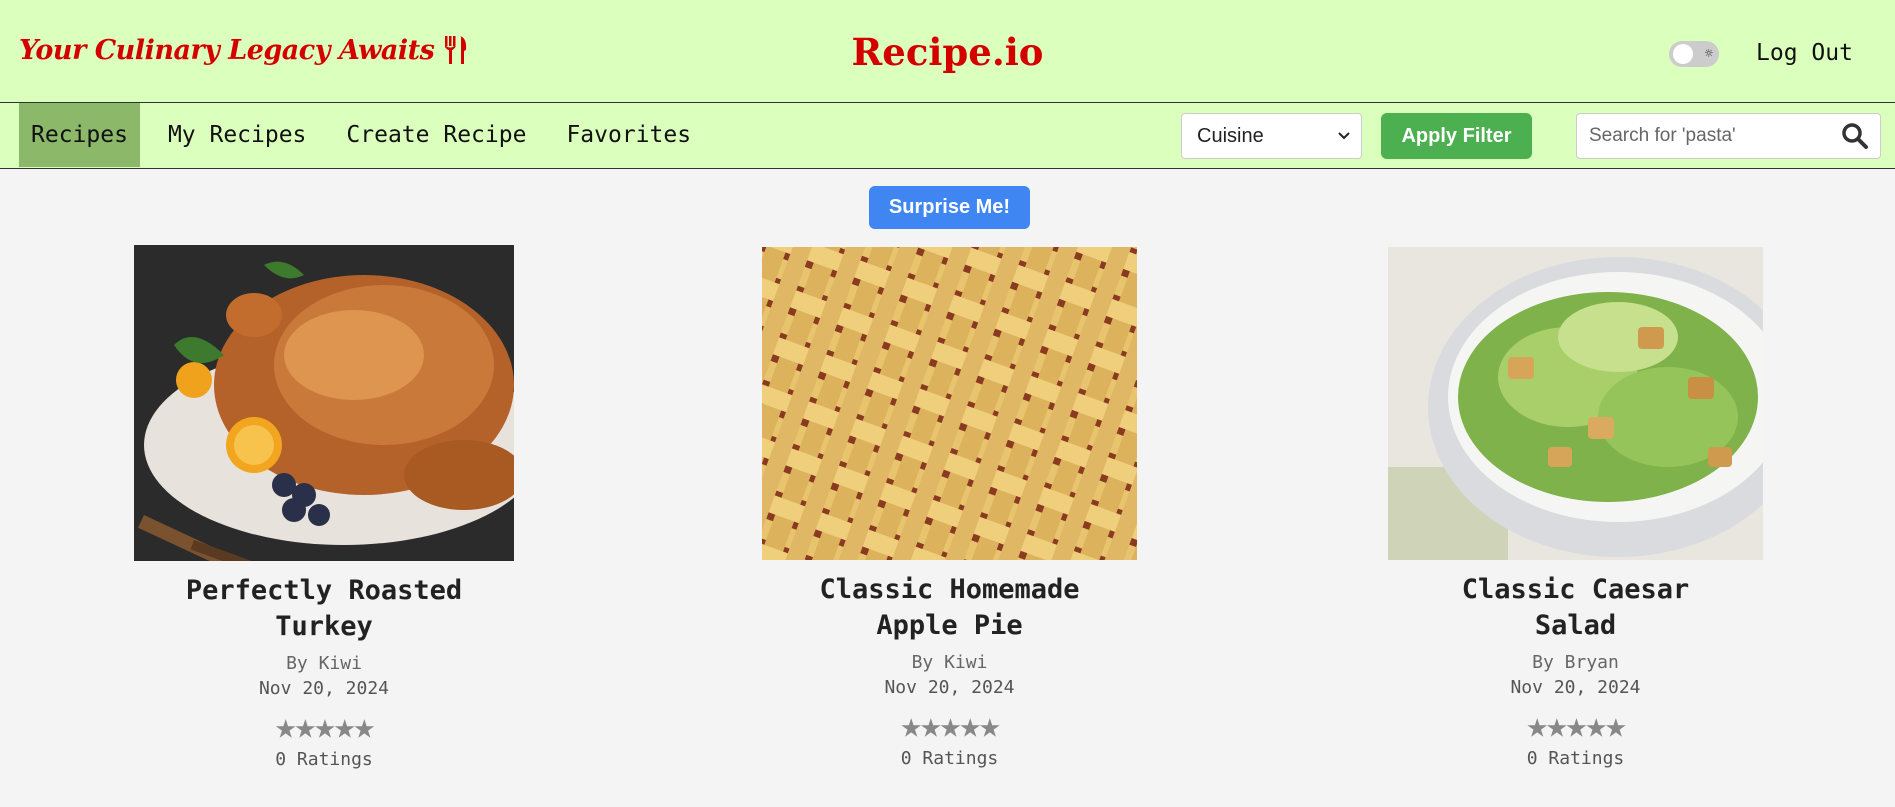 The image size is (1895, 807). What do you see at coordinates (1575, 589) in the screenshot?
I see `recipe-title-line: Classic Caesar` at bounding box center [1575, 589].